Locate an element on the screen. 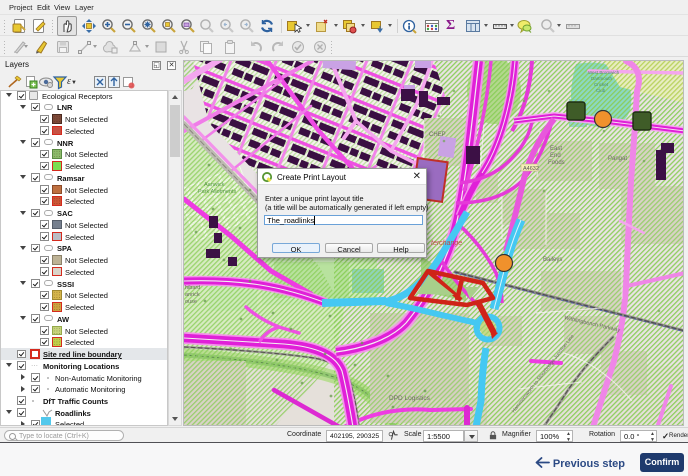 Image resolution: width=688 pixels, height=476 pixels. svg-text: A4632 is located at coordinates (531, 169).